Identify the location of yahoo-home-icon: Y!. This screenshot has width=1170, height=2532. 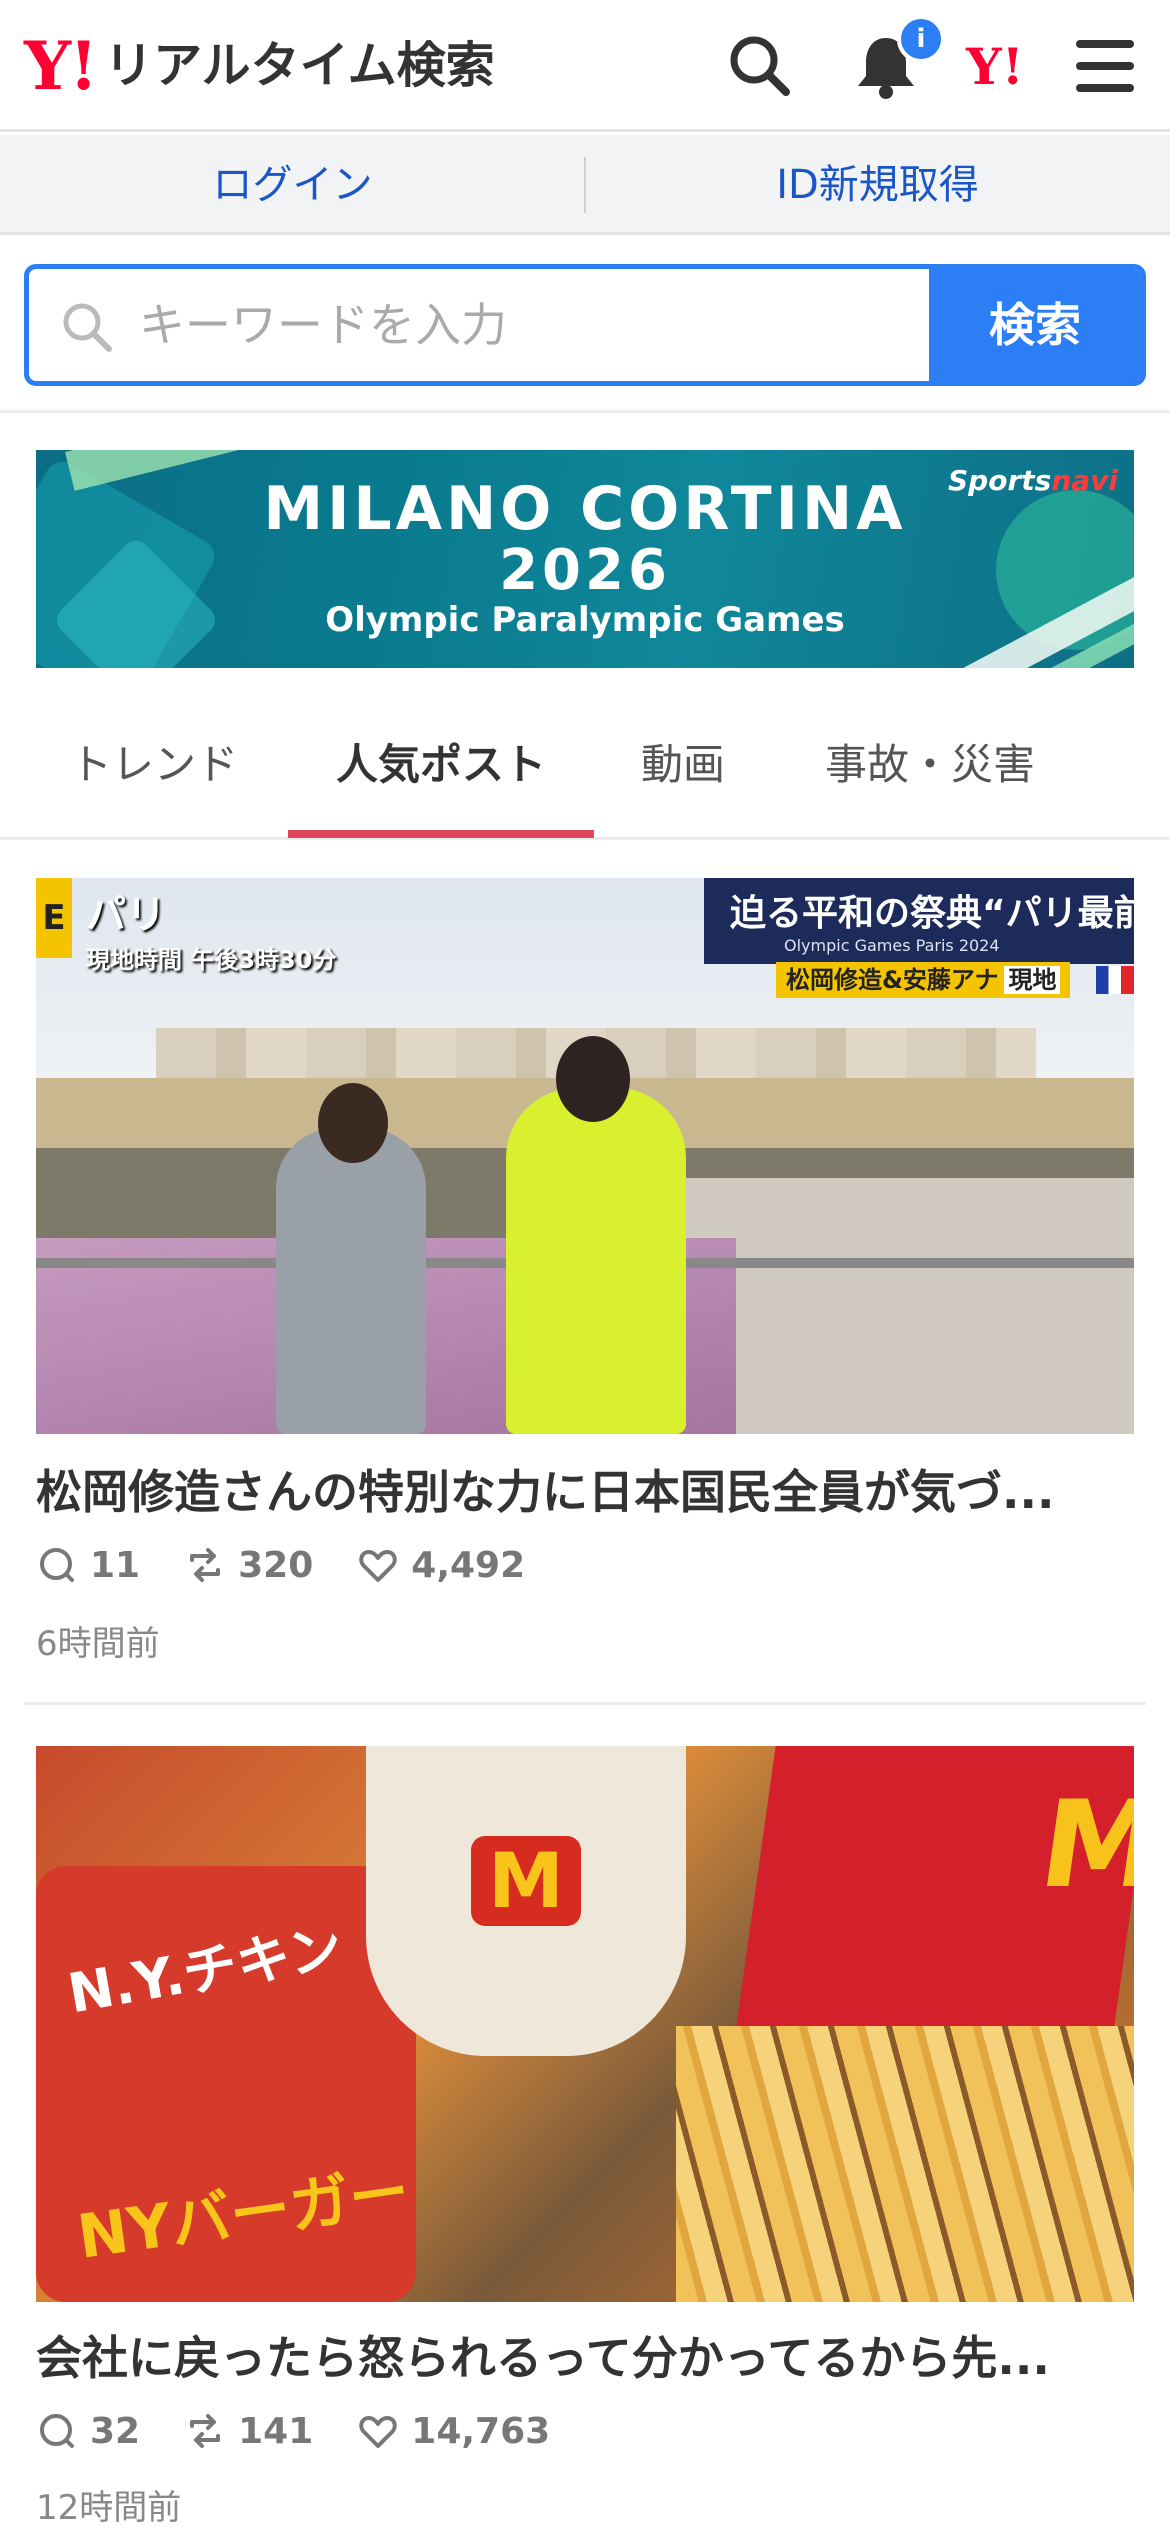
(995, 67).